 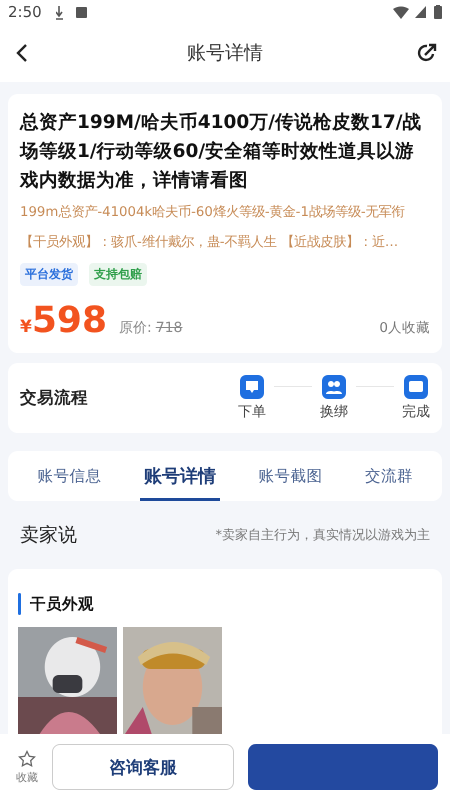 What do you see at coordinates (388, 476) in the screenshot?
I see `tab: 交流群` at bounding box center [388, 476].